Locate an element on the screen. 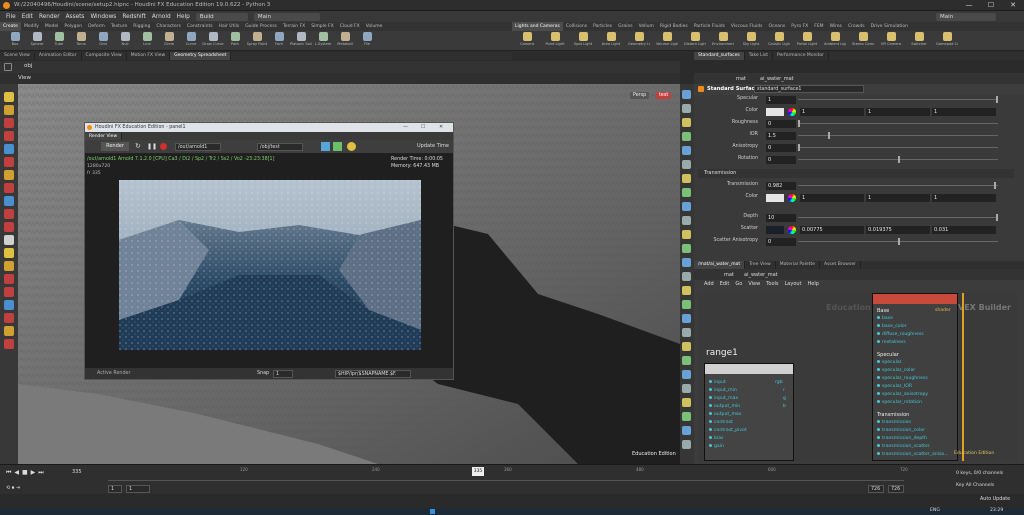 Image resolution: width=1024 pixels, height=515 pixels. shader-port: metalness is located at coordinates (891, 342).